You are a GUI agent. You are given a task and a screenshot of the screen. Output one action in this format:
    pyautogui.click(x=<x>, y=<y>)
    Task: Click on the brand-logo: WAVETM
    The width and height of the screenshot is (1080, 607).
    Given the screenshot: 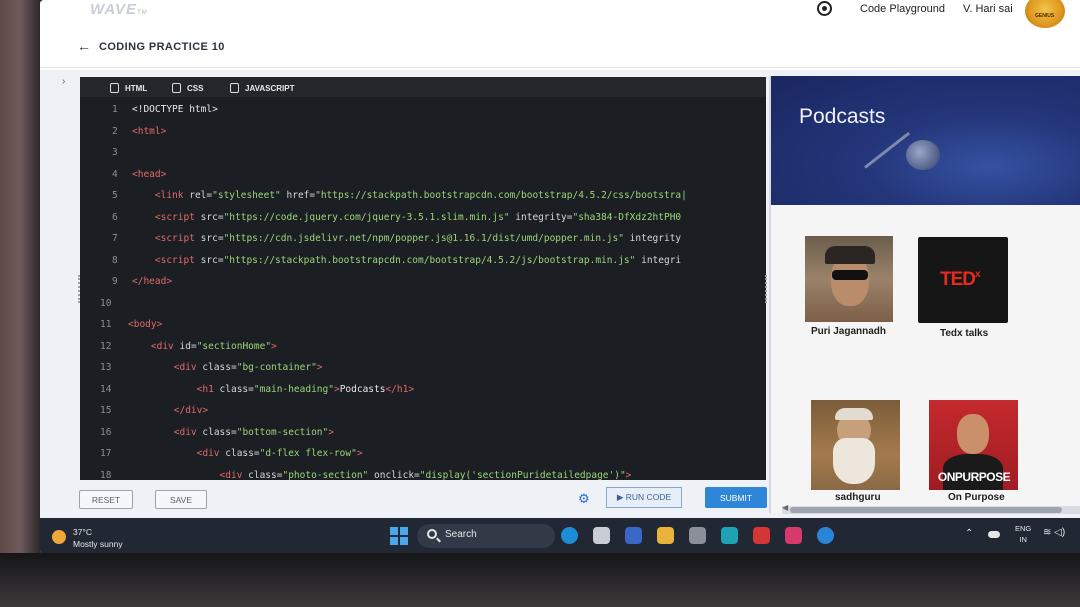 What is the action you would take?
    pyautogui.click(x=119, y=9)
    